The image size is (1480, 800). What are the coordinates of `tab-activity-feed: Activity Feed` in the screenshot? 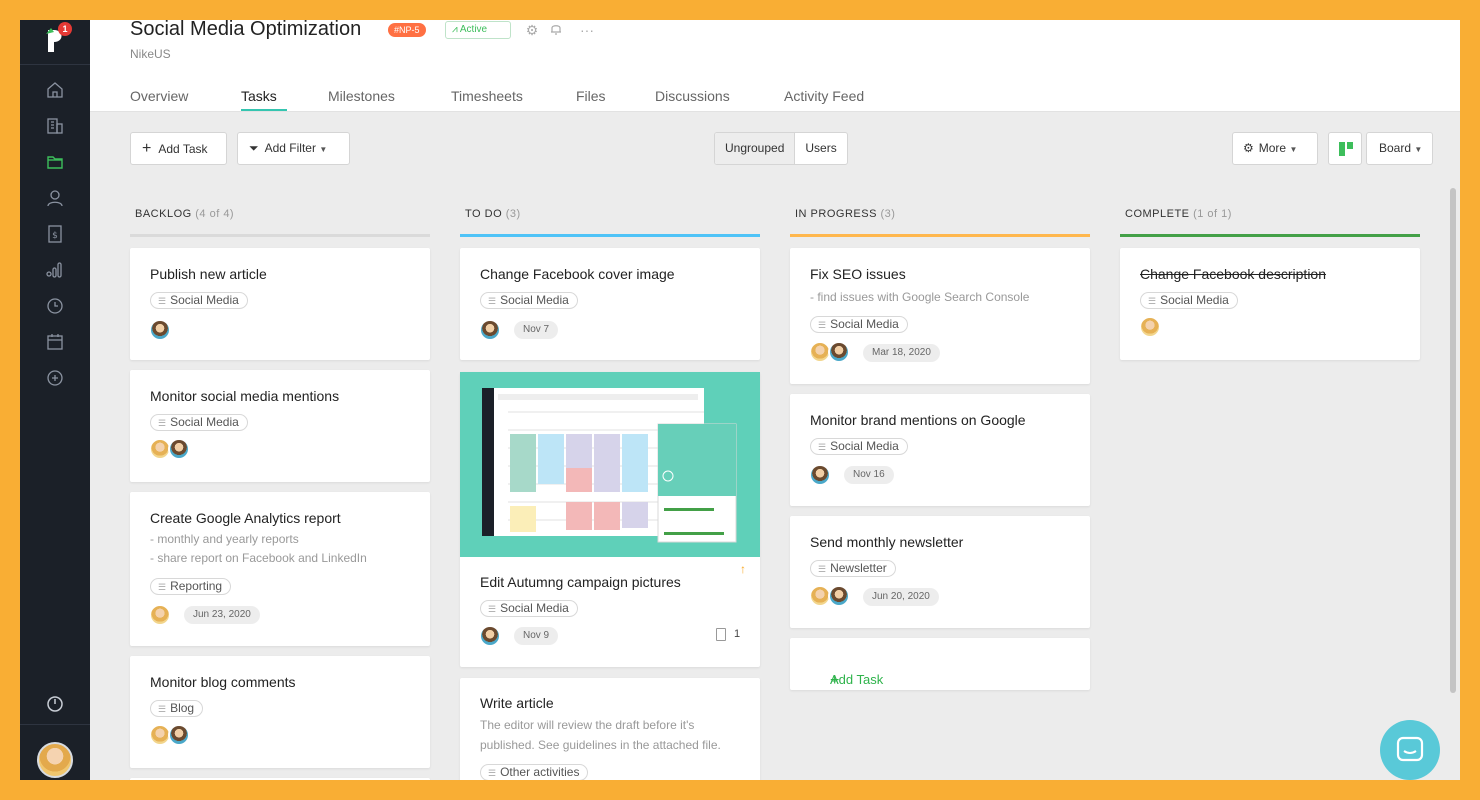 It's located at (824, 96).